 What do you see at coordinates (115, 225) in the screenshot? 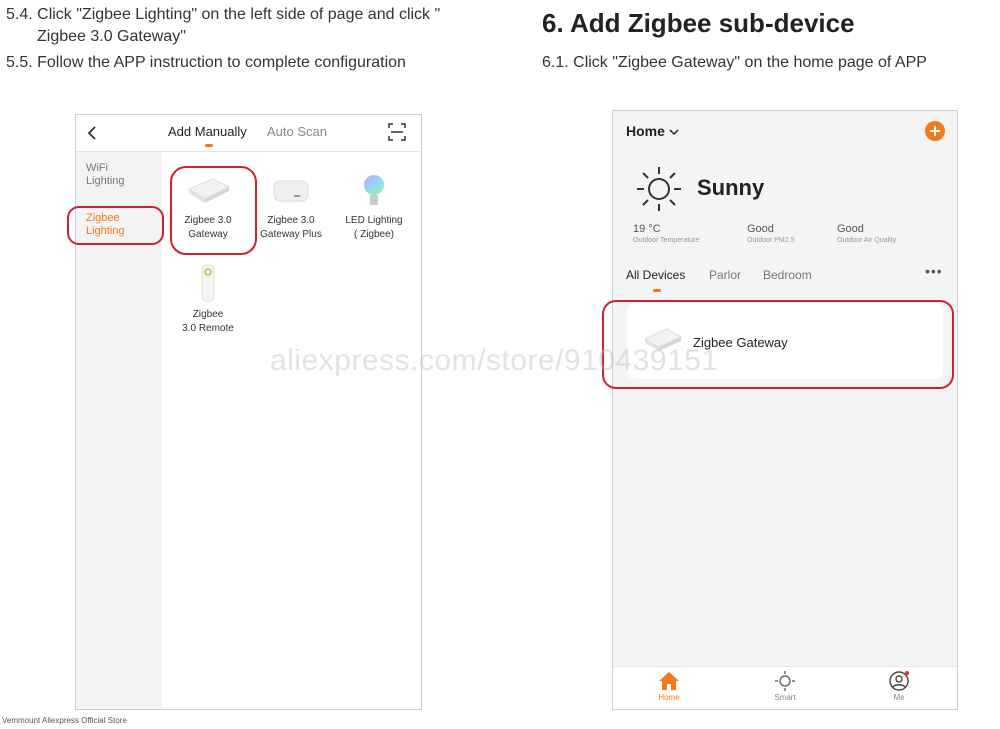
I see `highlight-zigbee-lighting` at bounding box center [115, 225].